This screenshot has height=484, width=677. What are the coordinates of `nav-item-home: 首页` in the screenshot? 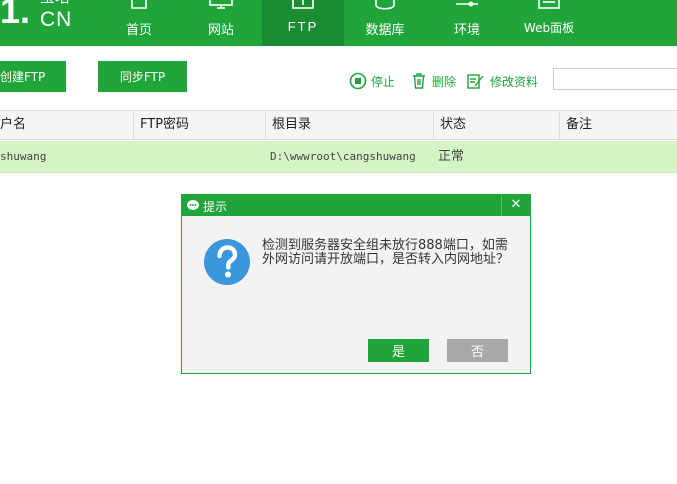 It's located at (139, 23).